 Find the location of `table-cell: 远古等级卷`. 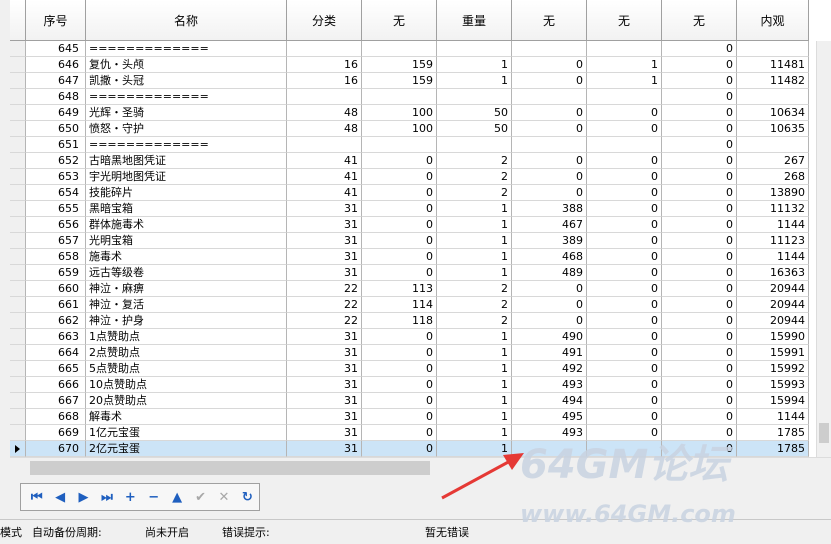

table-cell: 远古等级卷 is located at coordinates (186, 273).